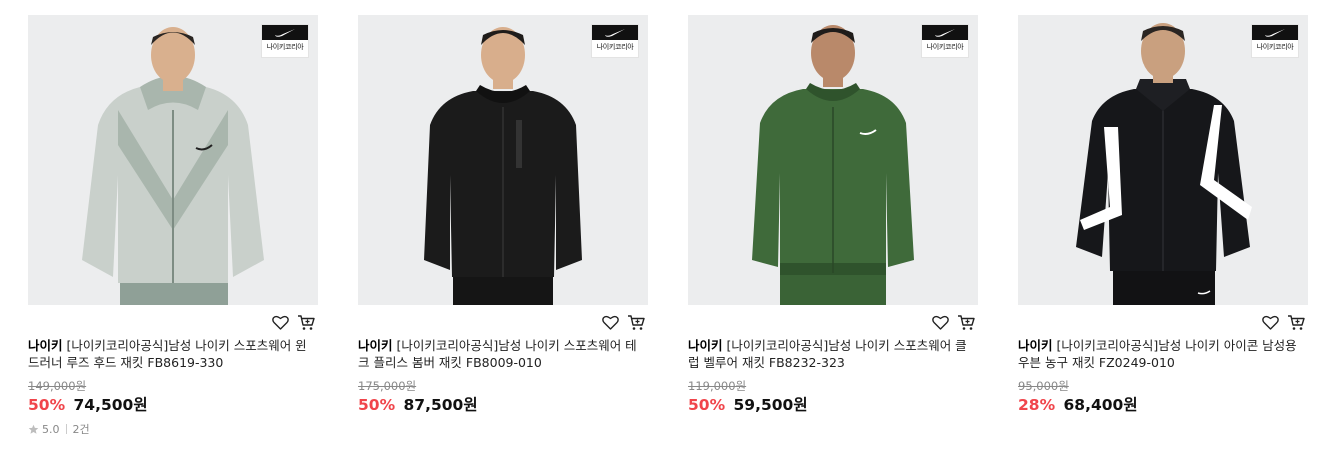  I want to click on rating-score: 5.0, so click(51, 429).